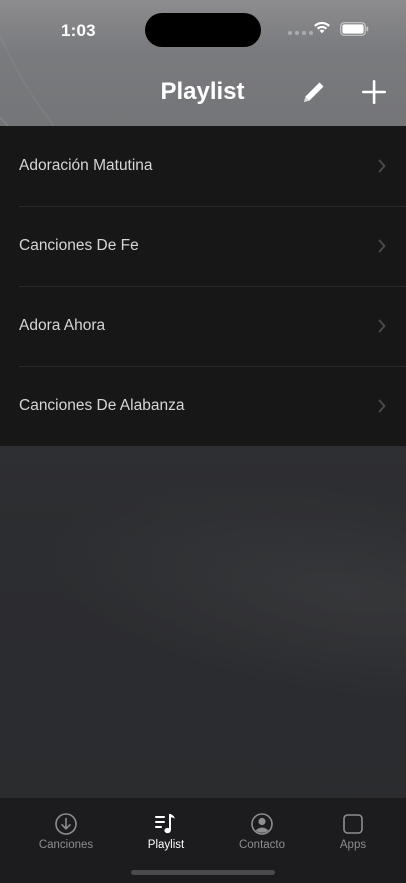 This screenshot has height=883, width=406. What do you see at coordinates (353, 824) in the screenshot?
I see `square-icon` at bounding box center [353, 824].